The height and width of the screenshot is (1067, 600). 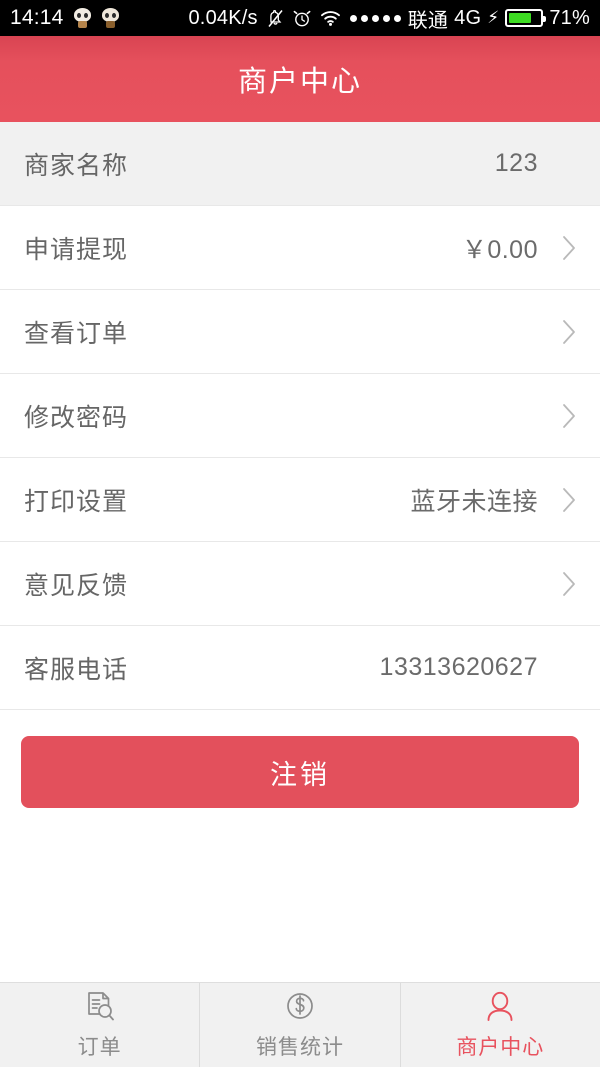 What do you see at coordinates (500, 1025) in the screenshot?
I see `tab-2: 商户中心` at bounding box center [500, 1025].